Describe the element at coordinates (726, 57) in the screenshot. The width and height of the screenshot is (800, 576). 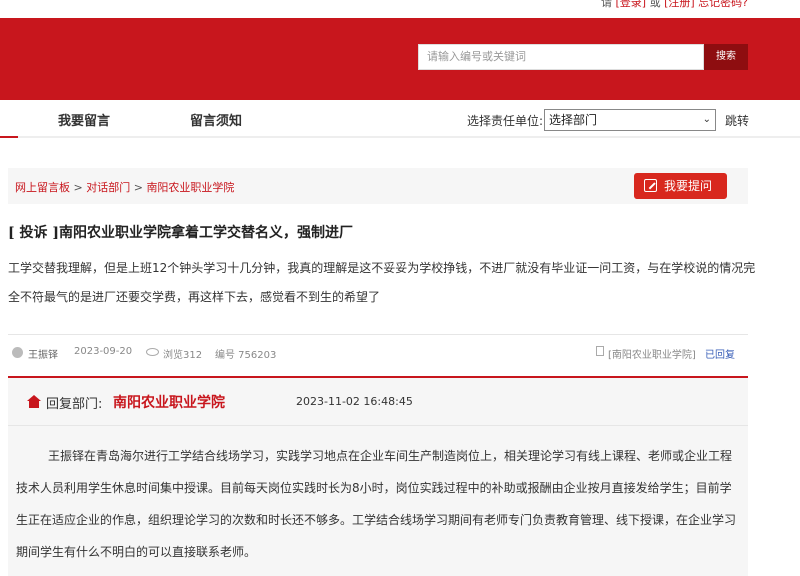
I see `search-button: 搜索` at that location.